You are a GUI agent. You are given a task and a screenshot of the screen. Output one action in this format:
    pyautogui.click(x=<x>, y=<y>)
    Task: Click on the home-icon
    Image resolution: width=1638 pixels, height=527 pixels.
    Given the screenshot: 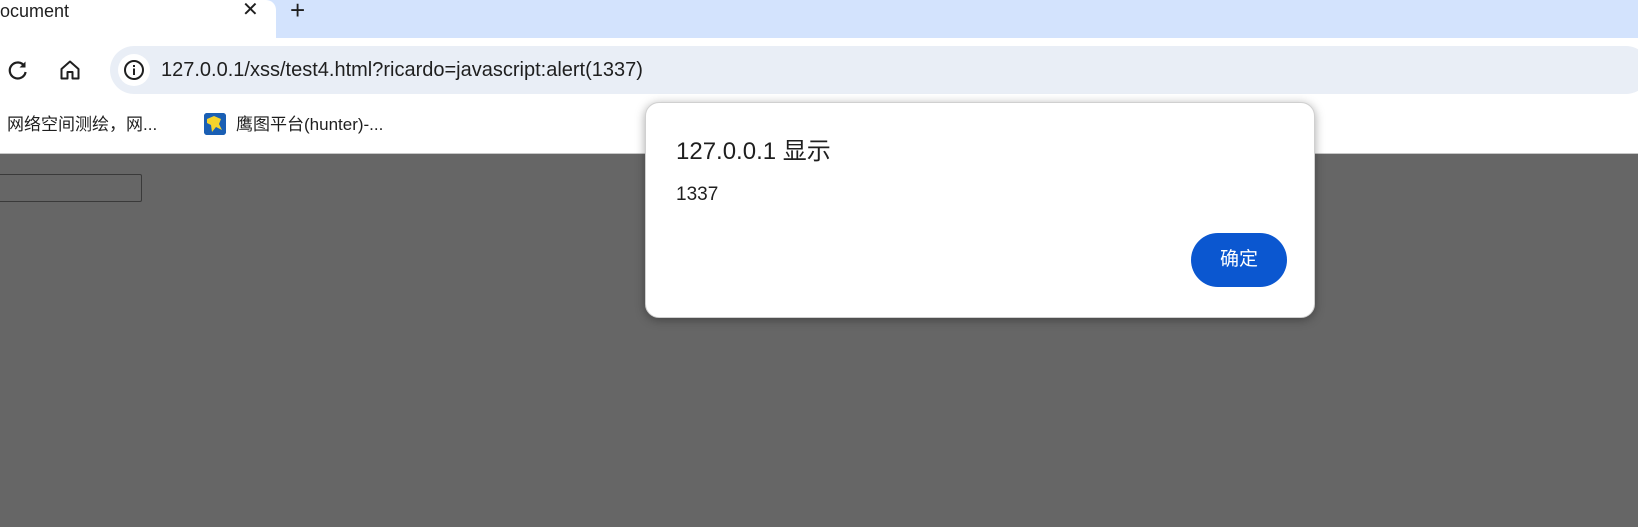 What is the action you would take?
    pyautogui.click(x=70, y=70)
    